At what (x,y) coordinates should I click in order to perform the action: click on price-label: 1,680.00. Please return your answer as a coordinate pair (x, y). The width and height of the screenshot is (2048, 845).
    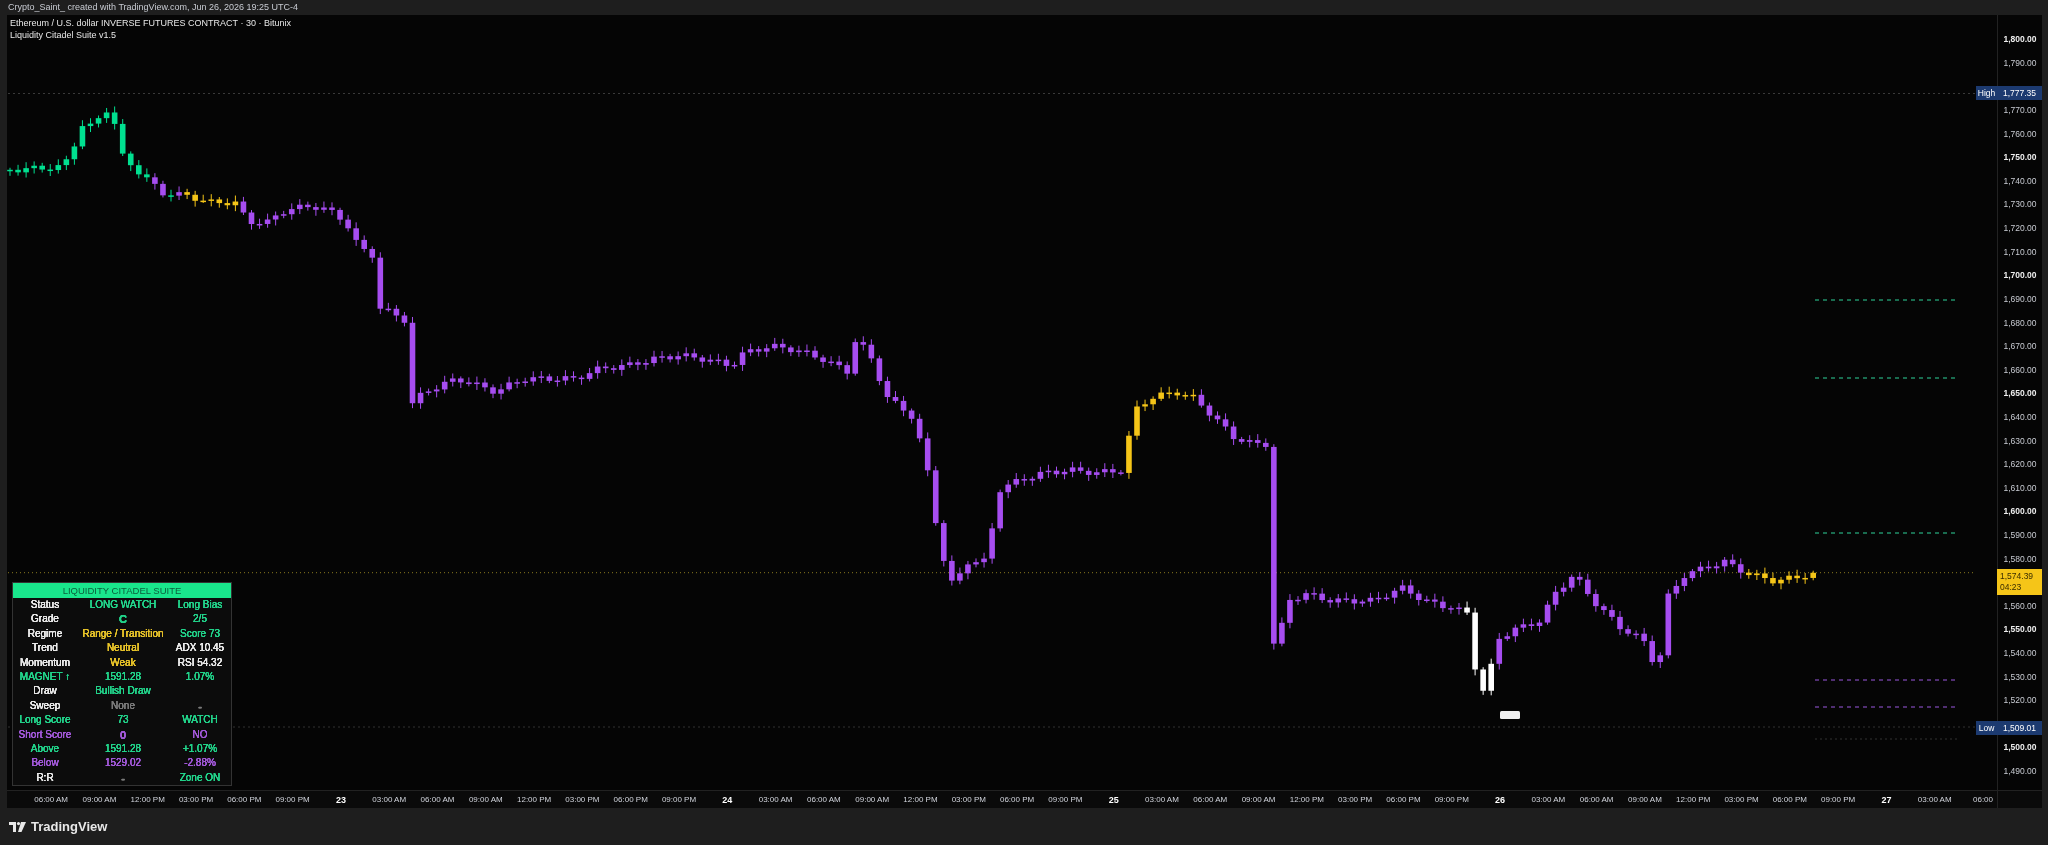
    Looking at the image, I should click on (2020, 323).